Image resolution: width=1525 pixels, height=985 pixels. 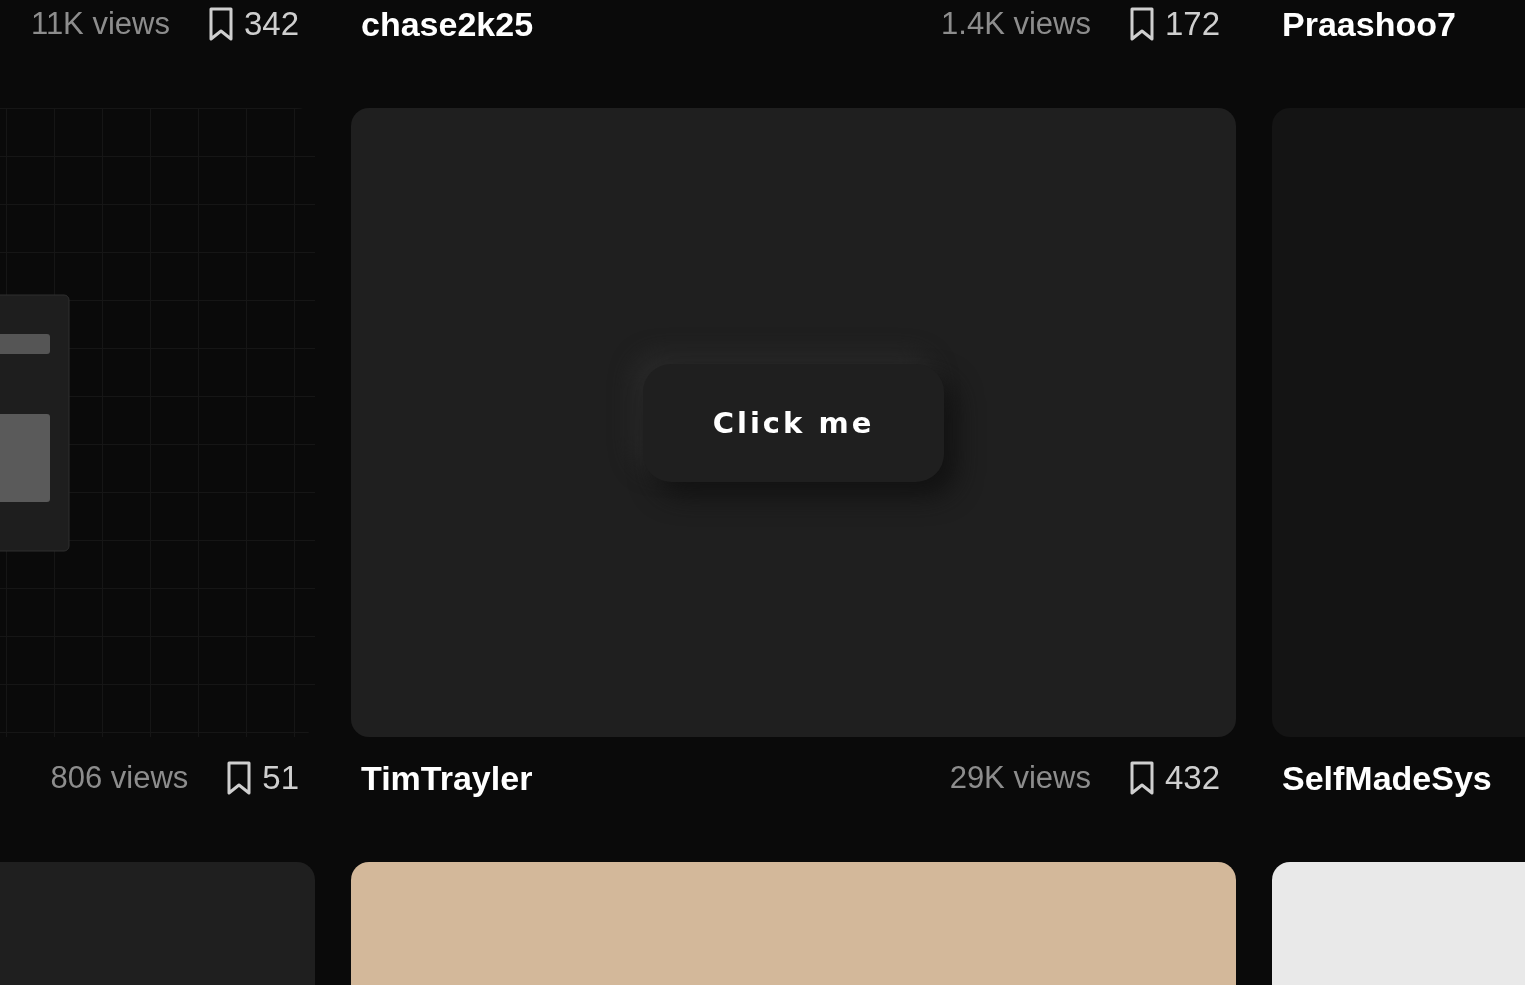 I want to click on save-count: 342, so click(x=271, y=24).